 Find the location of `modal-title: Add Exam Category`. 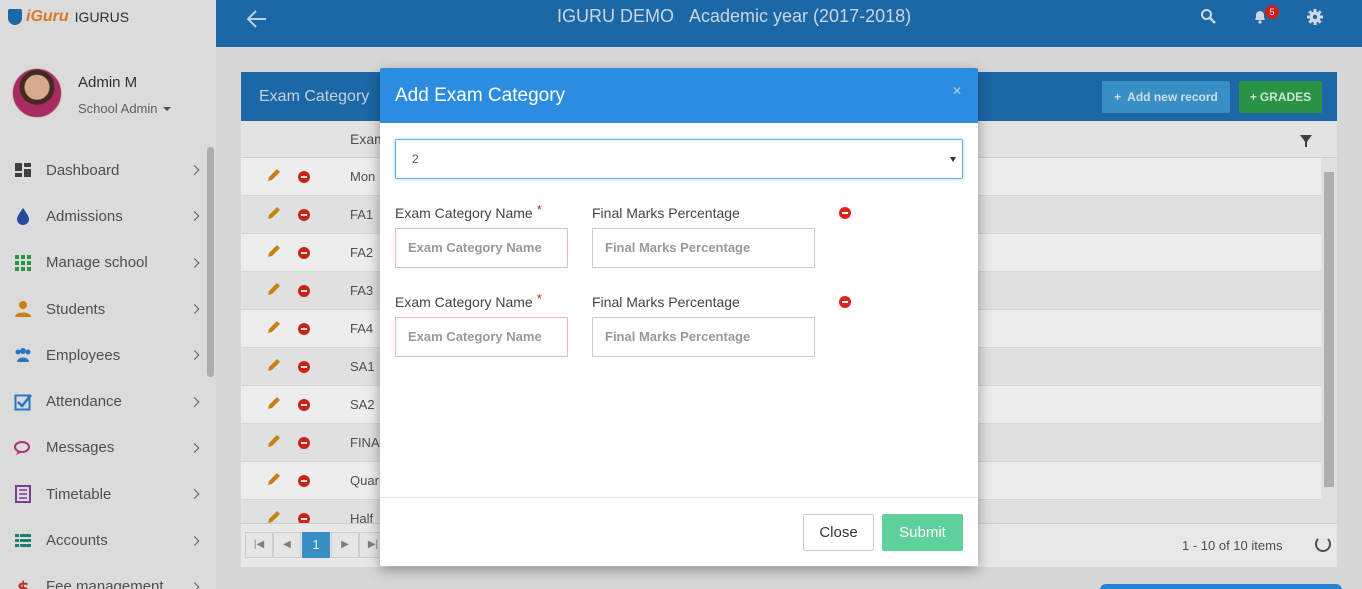

modal-title: Add Exam Category is located at coordinates (480, 95).